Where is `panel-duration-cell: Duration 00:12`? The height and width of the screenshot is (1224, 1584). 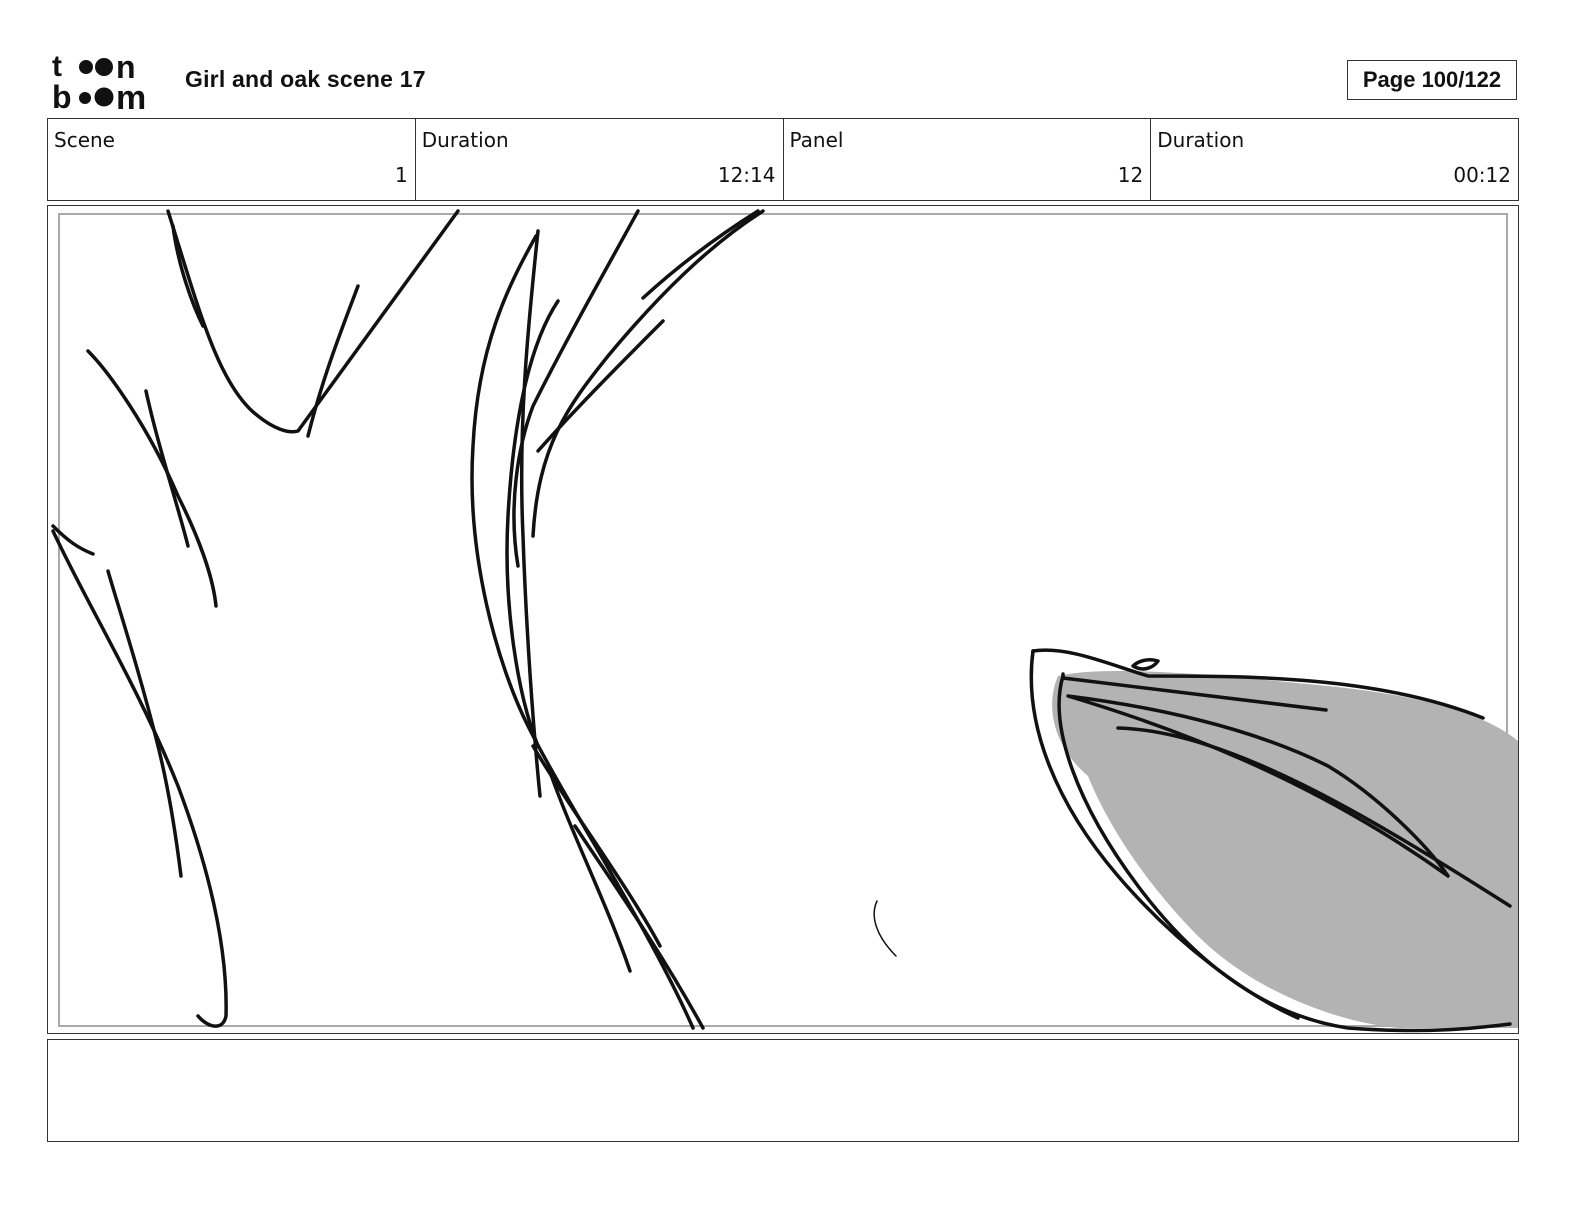
panel-duration-cell: Duration 00:12 is located at coordinates (1334, 159).